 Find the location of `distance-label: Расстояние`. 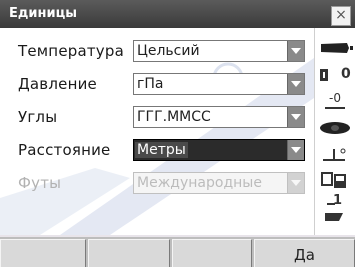

distance-label: Расстояние is located at coordinates (64, 150).